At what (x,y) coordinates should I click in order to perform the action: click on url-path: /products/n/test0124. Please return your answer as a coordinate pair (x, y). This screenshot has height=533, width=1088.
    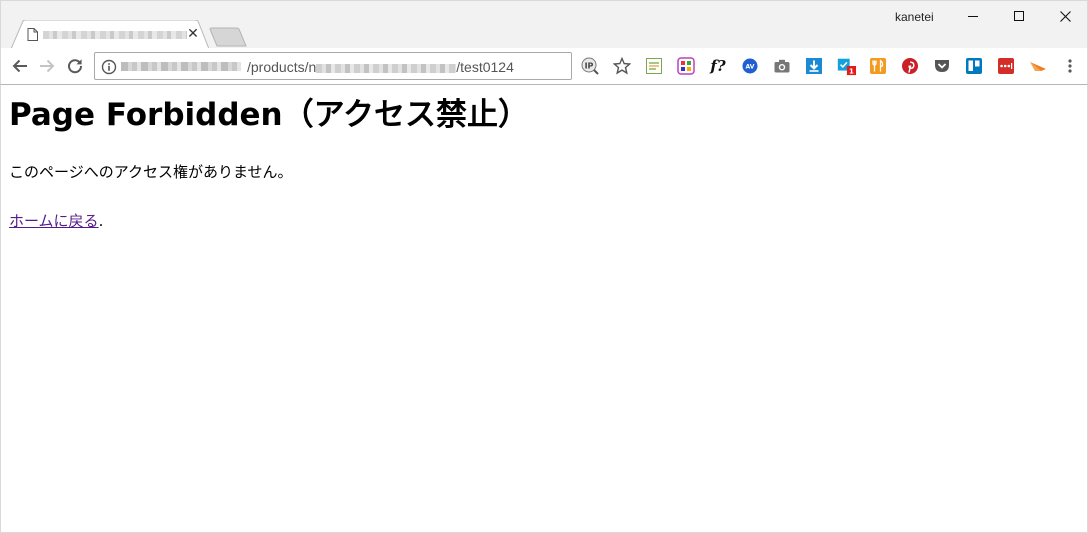
    Looking at the image, I should click on (407, 67).